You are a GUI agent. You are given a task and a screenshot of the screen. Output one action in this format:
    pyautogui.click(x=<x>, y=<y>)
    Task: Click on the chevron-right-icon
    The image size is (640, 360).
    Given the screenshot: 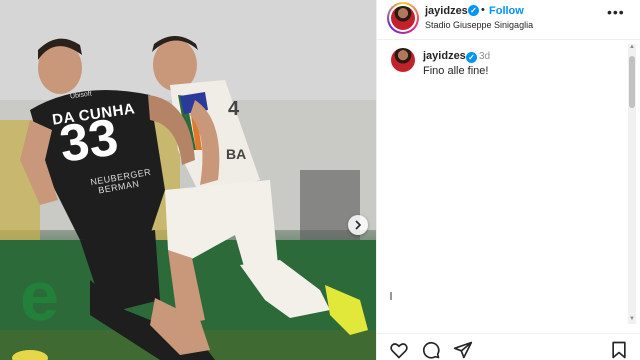 What is the action you would take?
    pyautogui.click(x=358, y=225)
    